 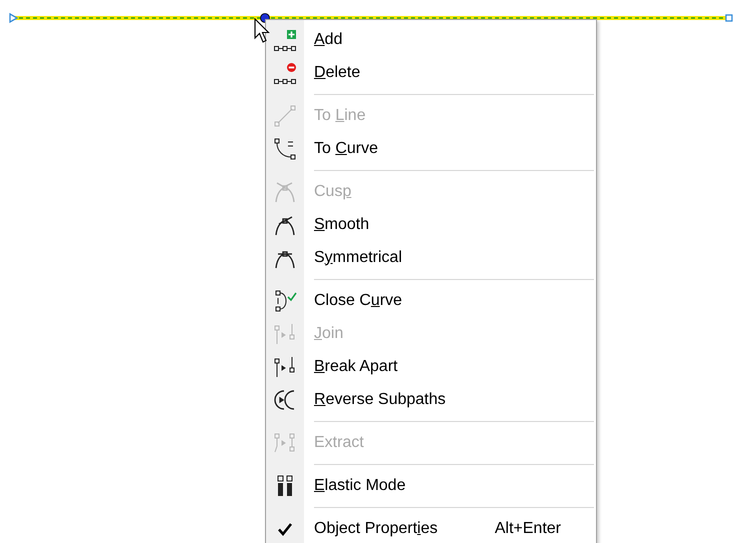 I want to click on add-node-icon, so click(x=285, y=40).